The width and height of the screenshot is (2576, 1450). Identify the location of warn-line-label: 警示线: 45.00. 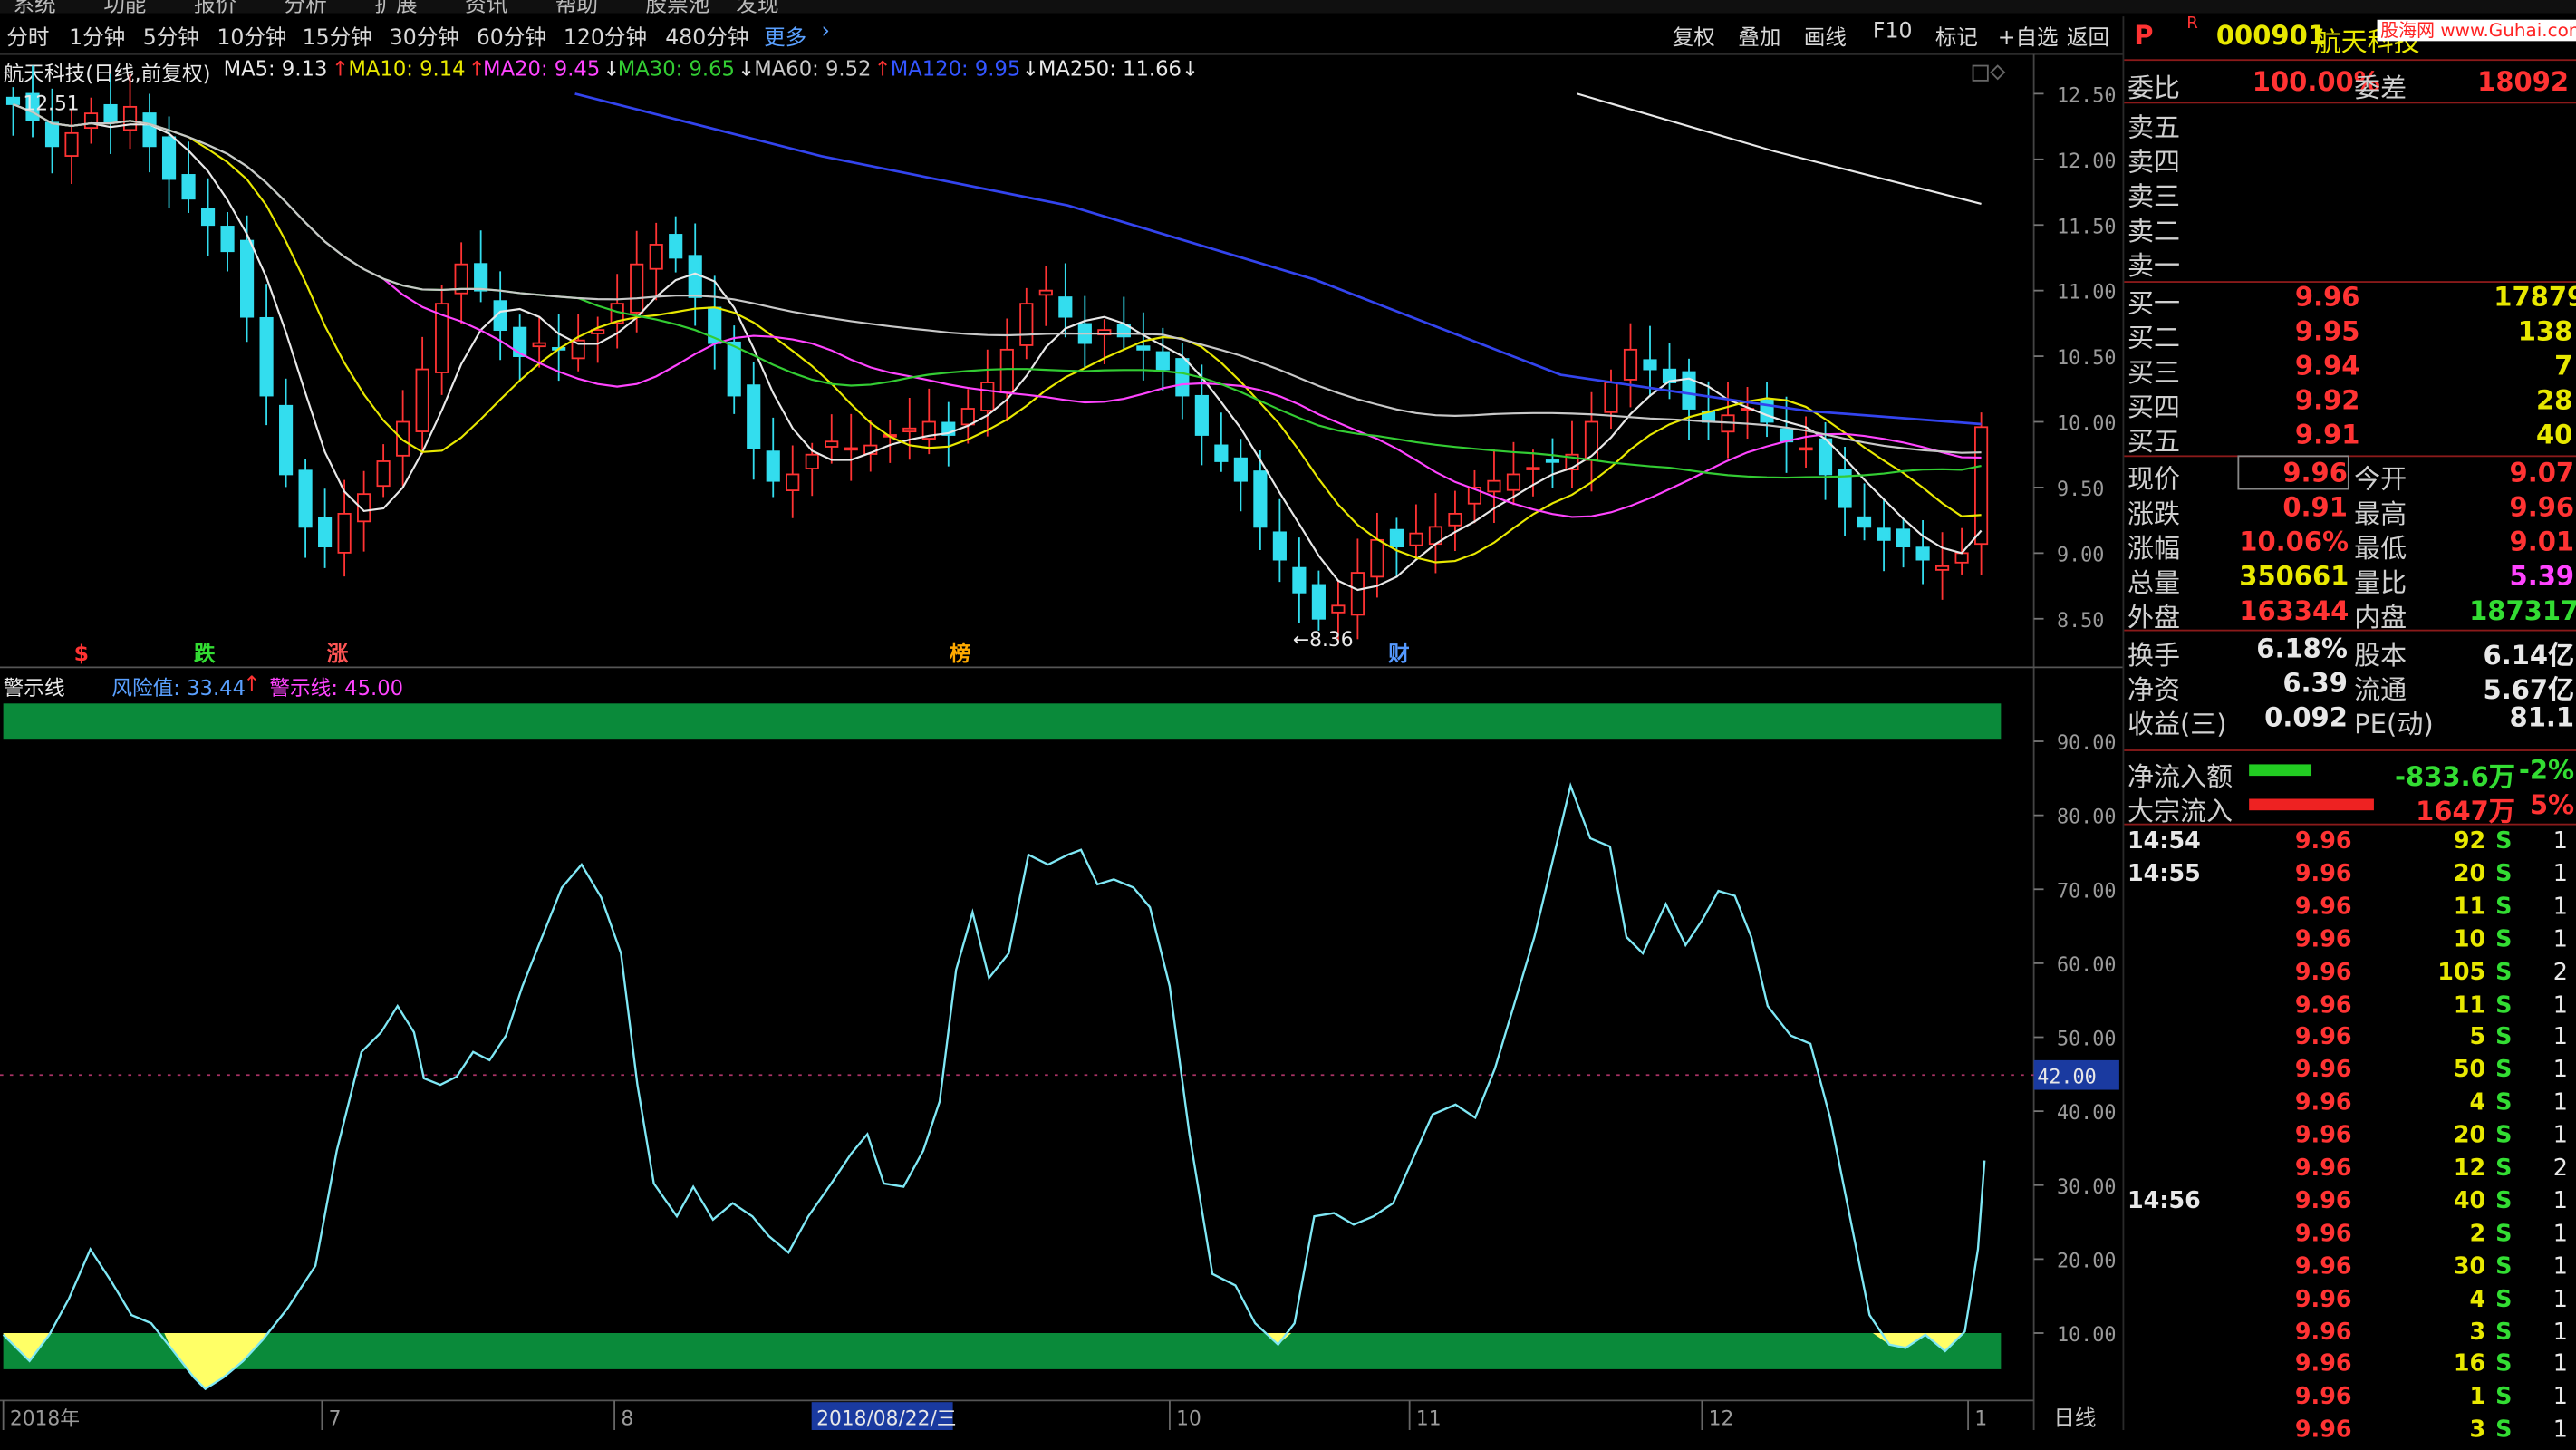
(336, 688).